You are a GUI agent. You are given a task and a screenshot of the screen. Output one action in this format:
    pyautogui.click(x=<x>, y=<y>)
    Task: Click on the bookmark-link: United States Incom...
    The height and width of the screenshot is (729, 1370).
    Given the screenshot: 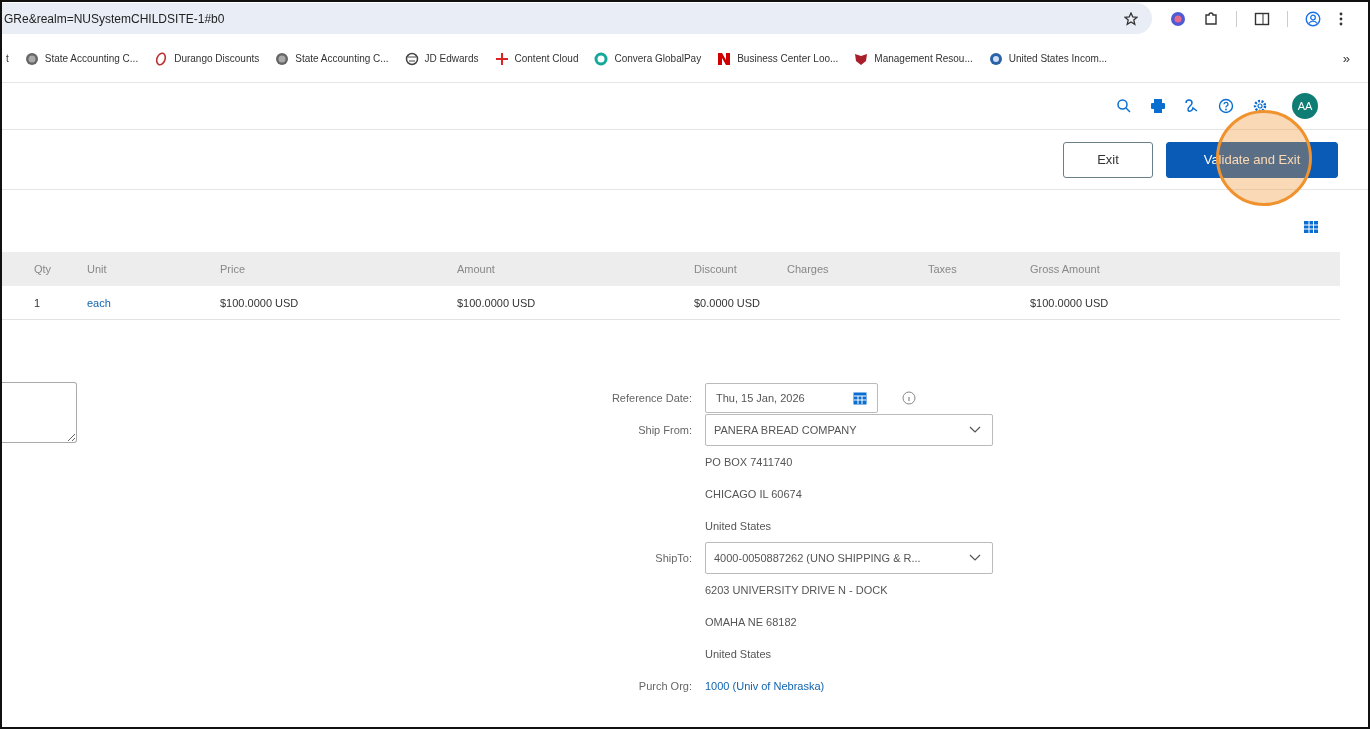 What is the action you would take?
    pyautogui.click(x=1048, y=58)
    